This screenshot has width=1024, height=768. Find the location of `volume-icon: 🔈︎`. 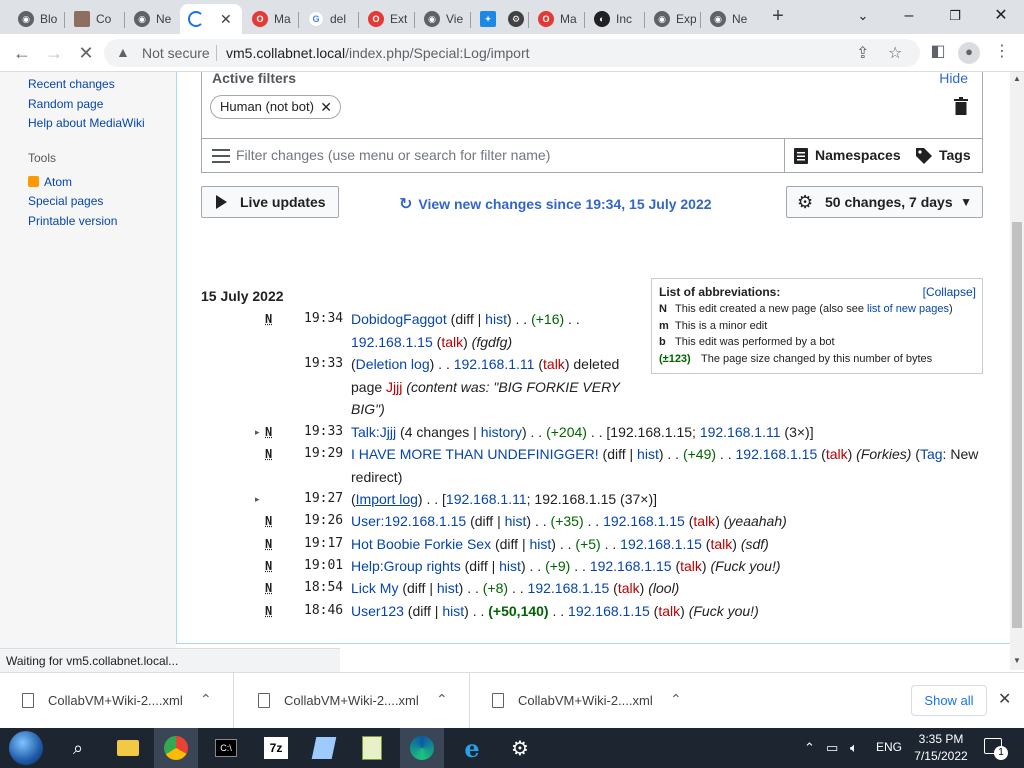

volume-icon: 🔈︎ is located at coordinates (854, 748).